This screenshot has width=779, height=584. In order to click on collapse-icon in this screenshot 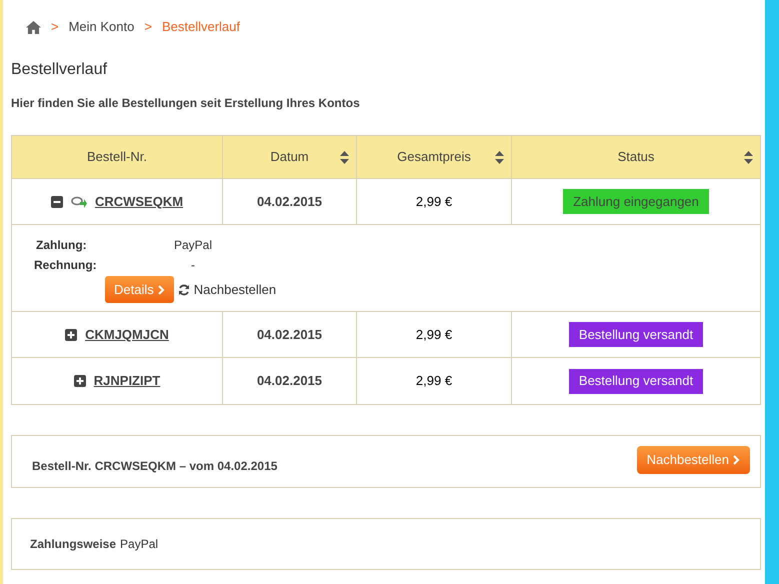, I will do `click(56, 202)`.